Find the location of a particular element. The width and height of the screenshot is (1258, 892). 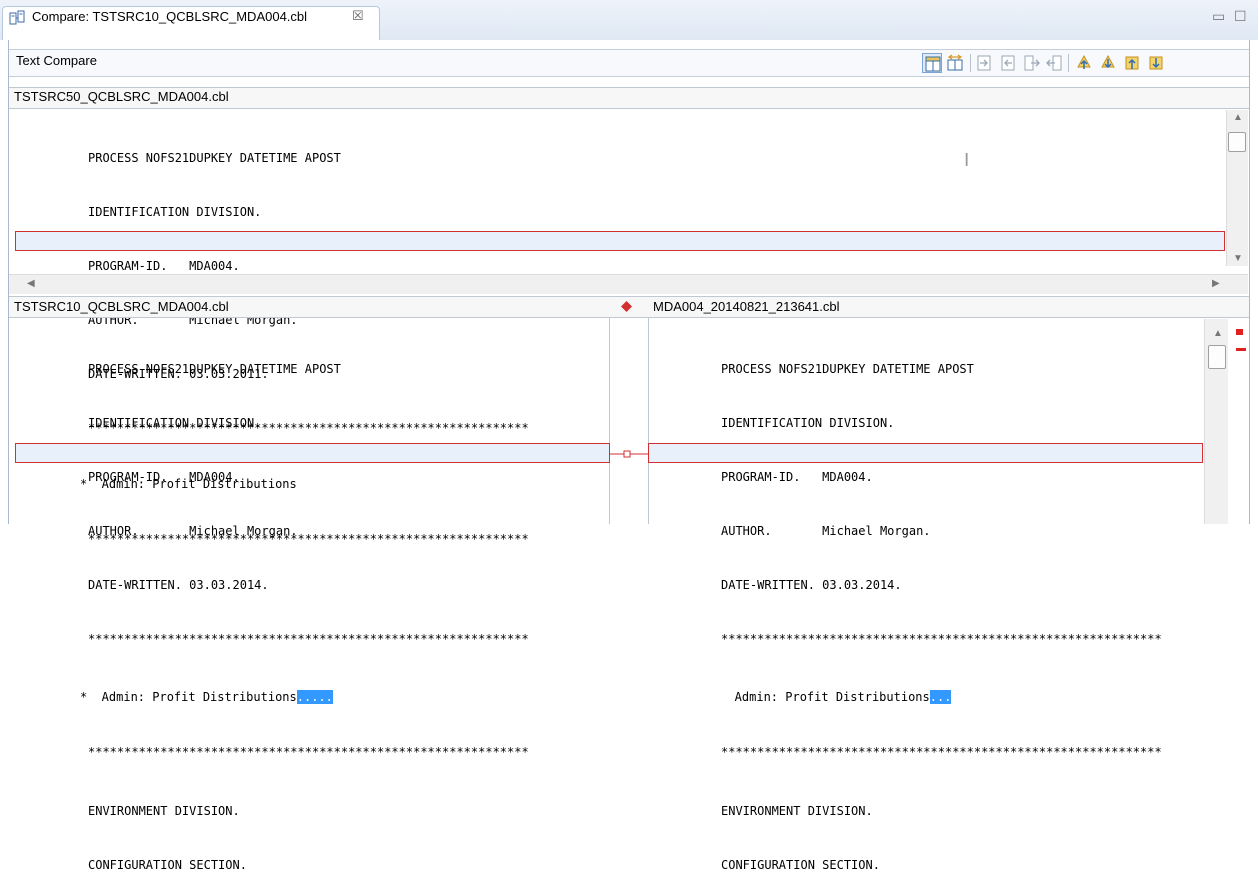

text-cursor-icon: I is located at coordinates (967, 160).